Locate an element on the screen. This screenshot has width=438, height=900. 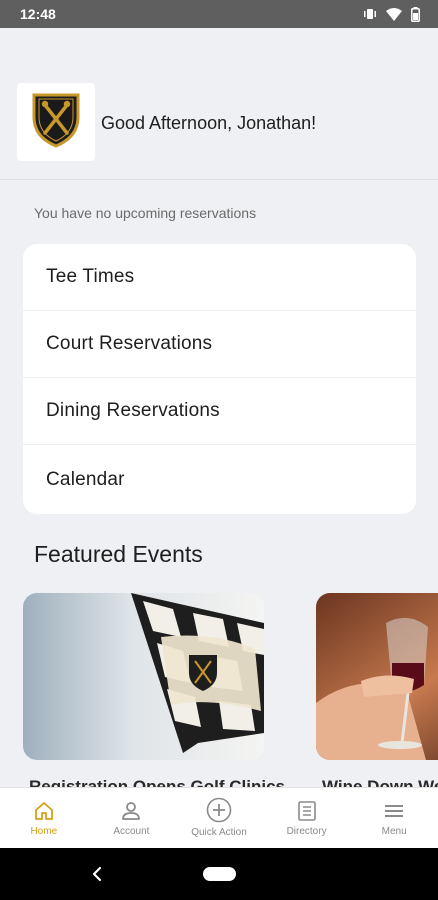
event-card-wine-down is located at coordinates (377, 676).